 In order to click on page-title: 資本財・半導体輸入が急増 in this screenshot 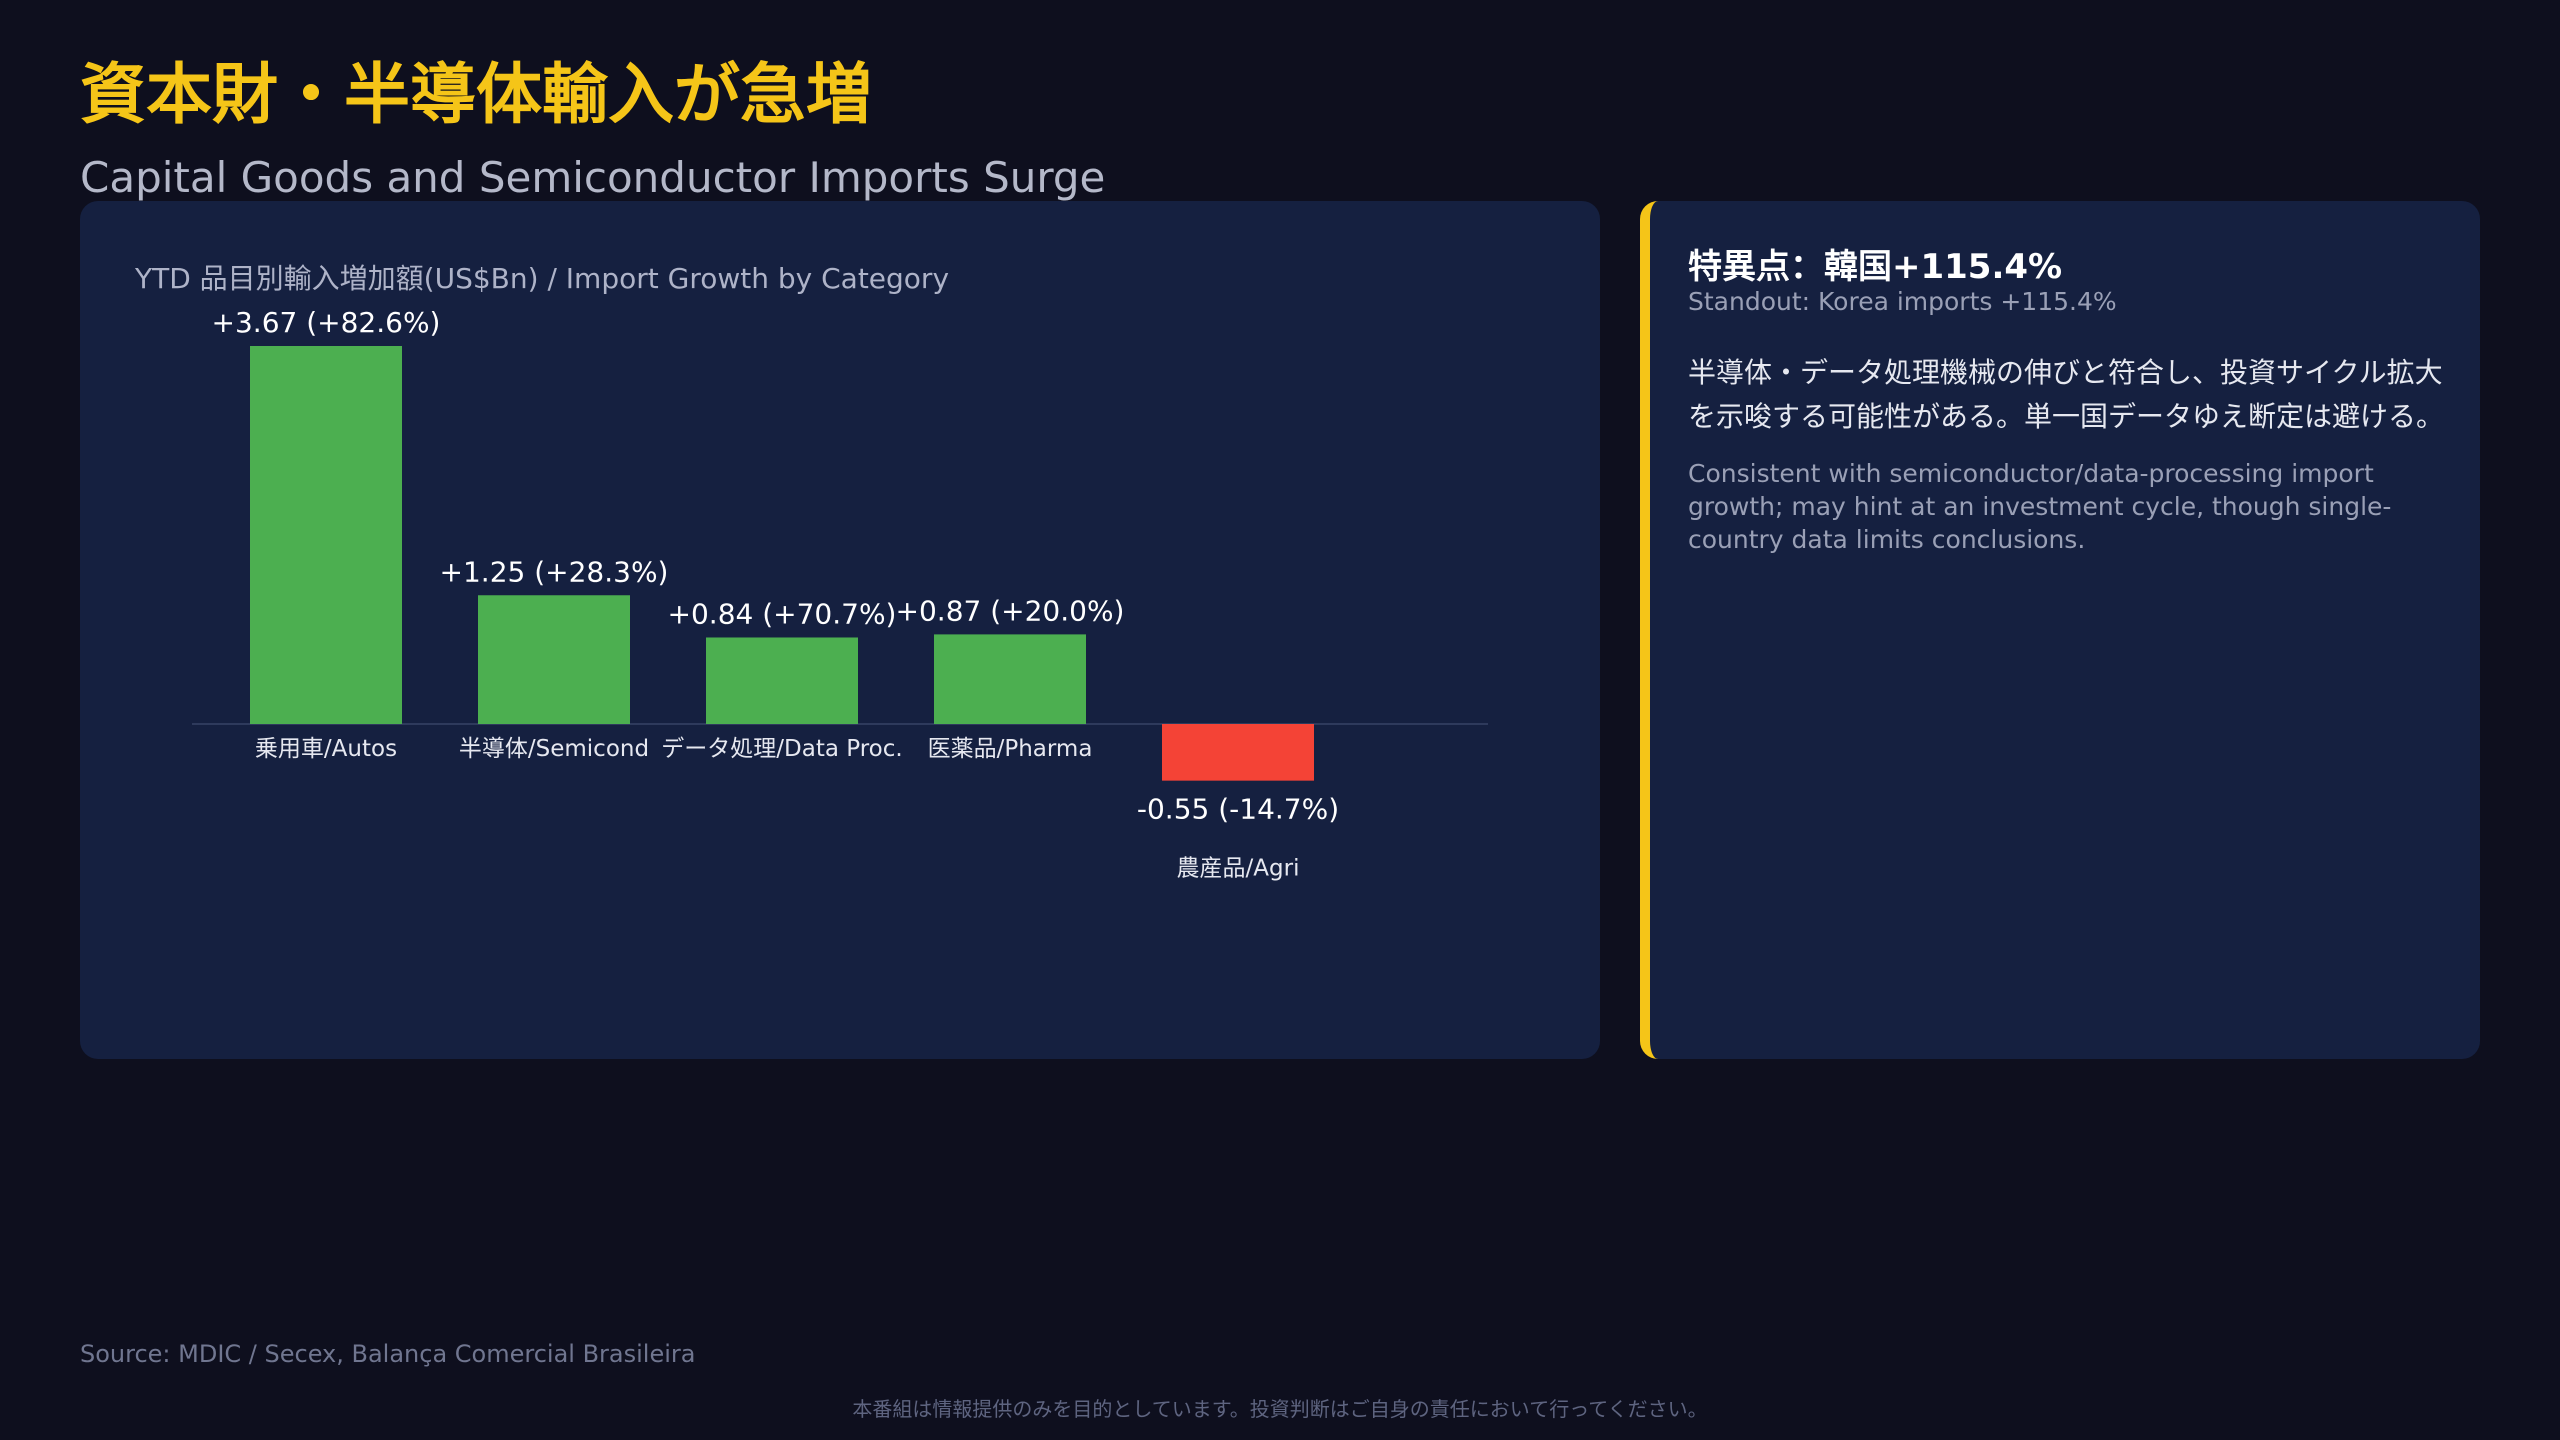, I will do `click(476, 94)`.